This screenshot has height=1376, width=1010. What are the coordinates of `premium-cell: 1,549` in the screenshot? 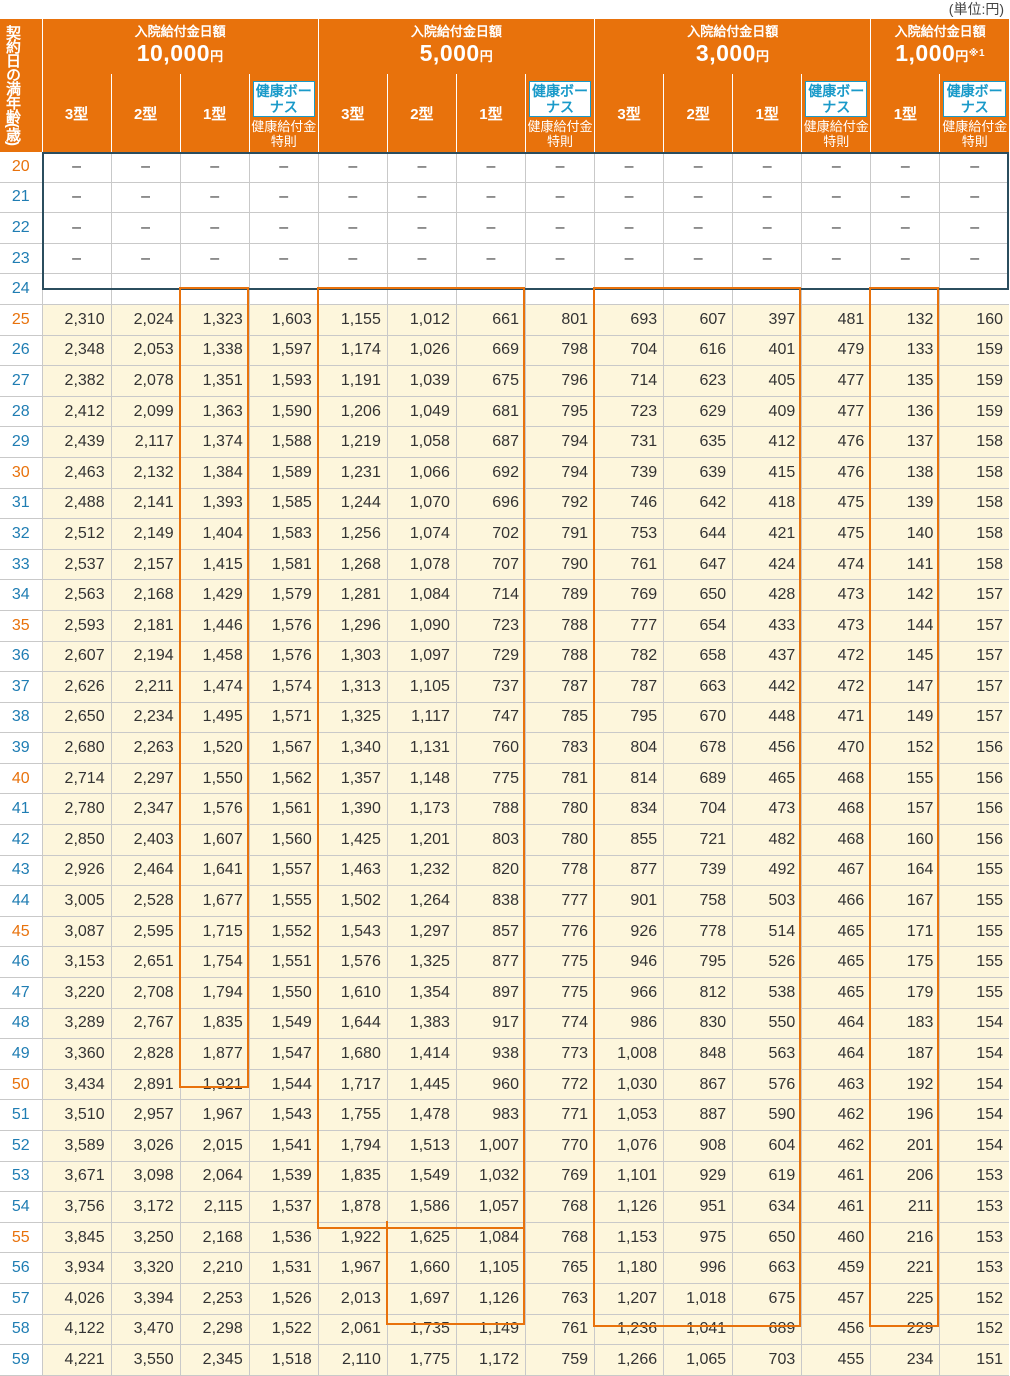 It's located at (283, 1024).